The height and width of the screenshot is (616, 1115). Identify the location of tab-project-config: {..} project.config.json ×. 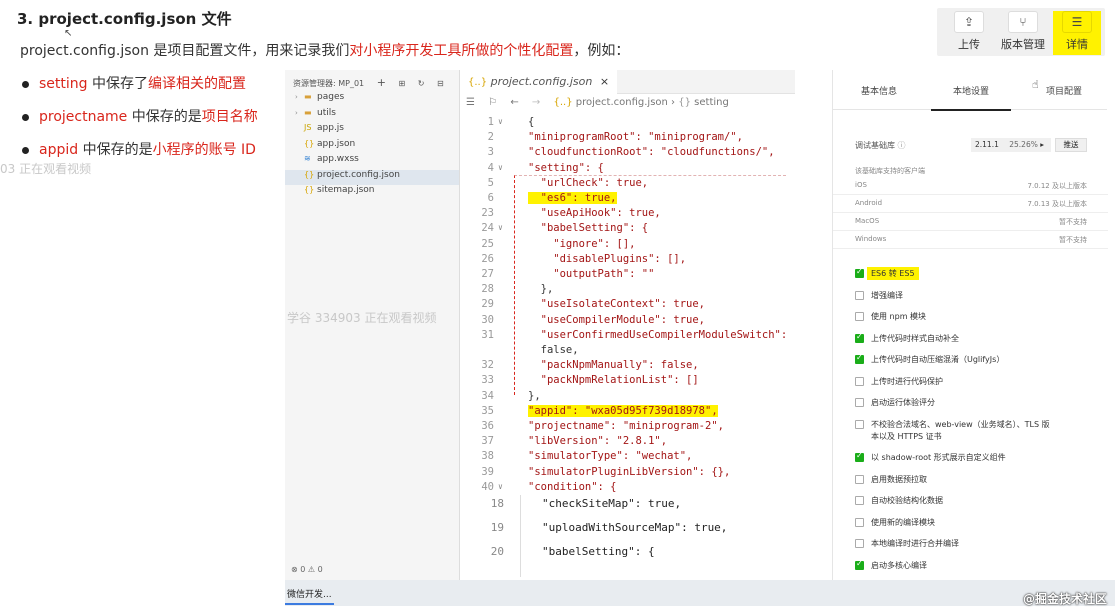
(539, 82).